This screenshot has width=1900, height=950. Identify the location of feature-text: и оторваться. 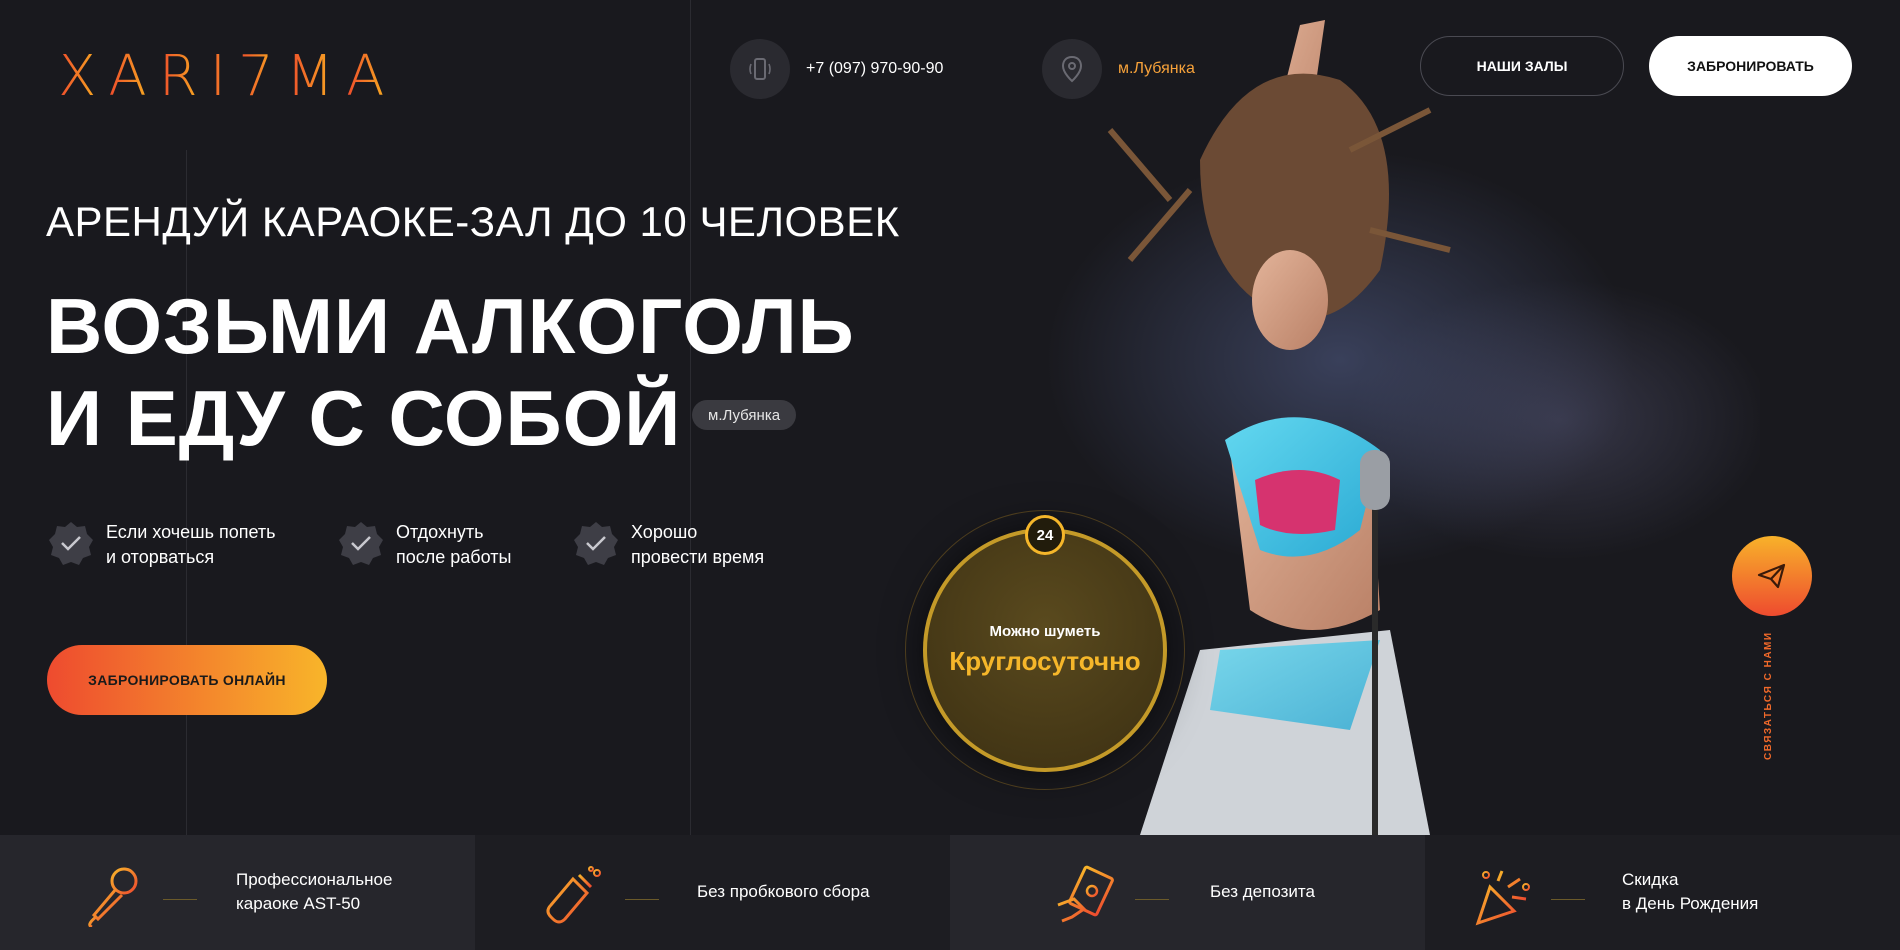
(160, 557).